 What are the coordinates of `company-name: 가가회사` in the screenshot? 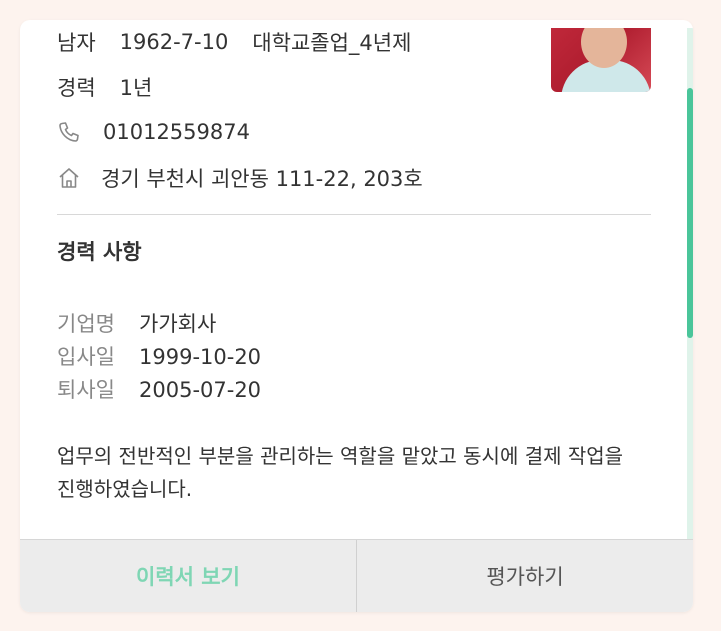 It's located at (178, 324).